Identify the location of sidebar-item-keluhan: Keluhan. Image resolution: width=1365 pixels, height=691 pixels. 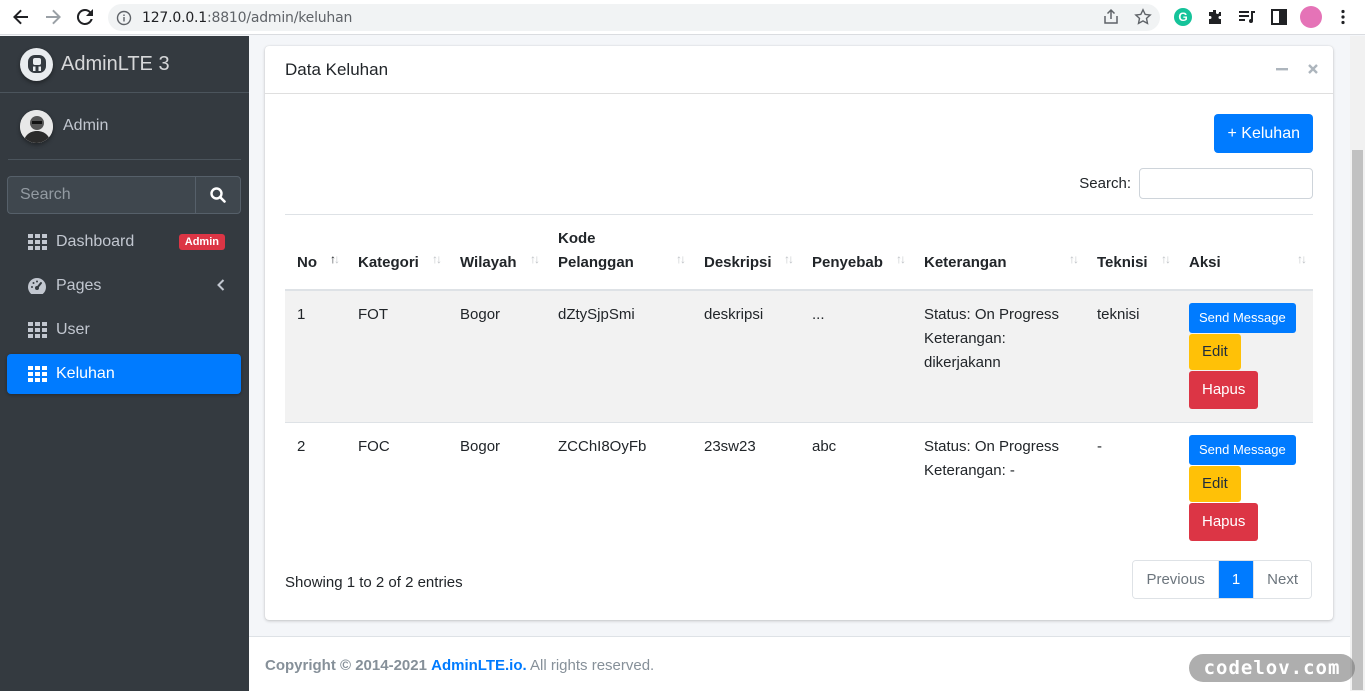
(124, 374).